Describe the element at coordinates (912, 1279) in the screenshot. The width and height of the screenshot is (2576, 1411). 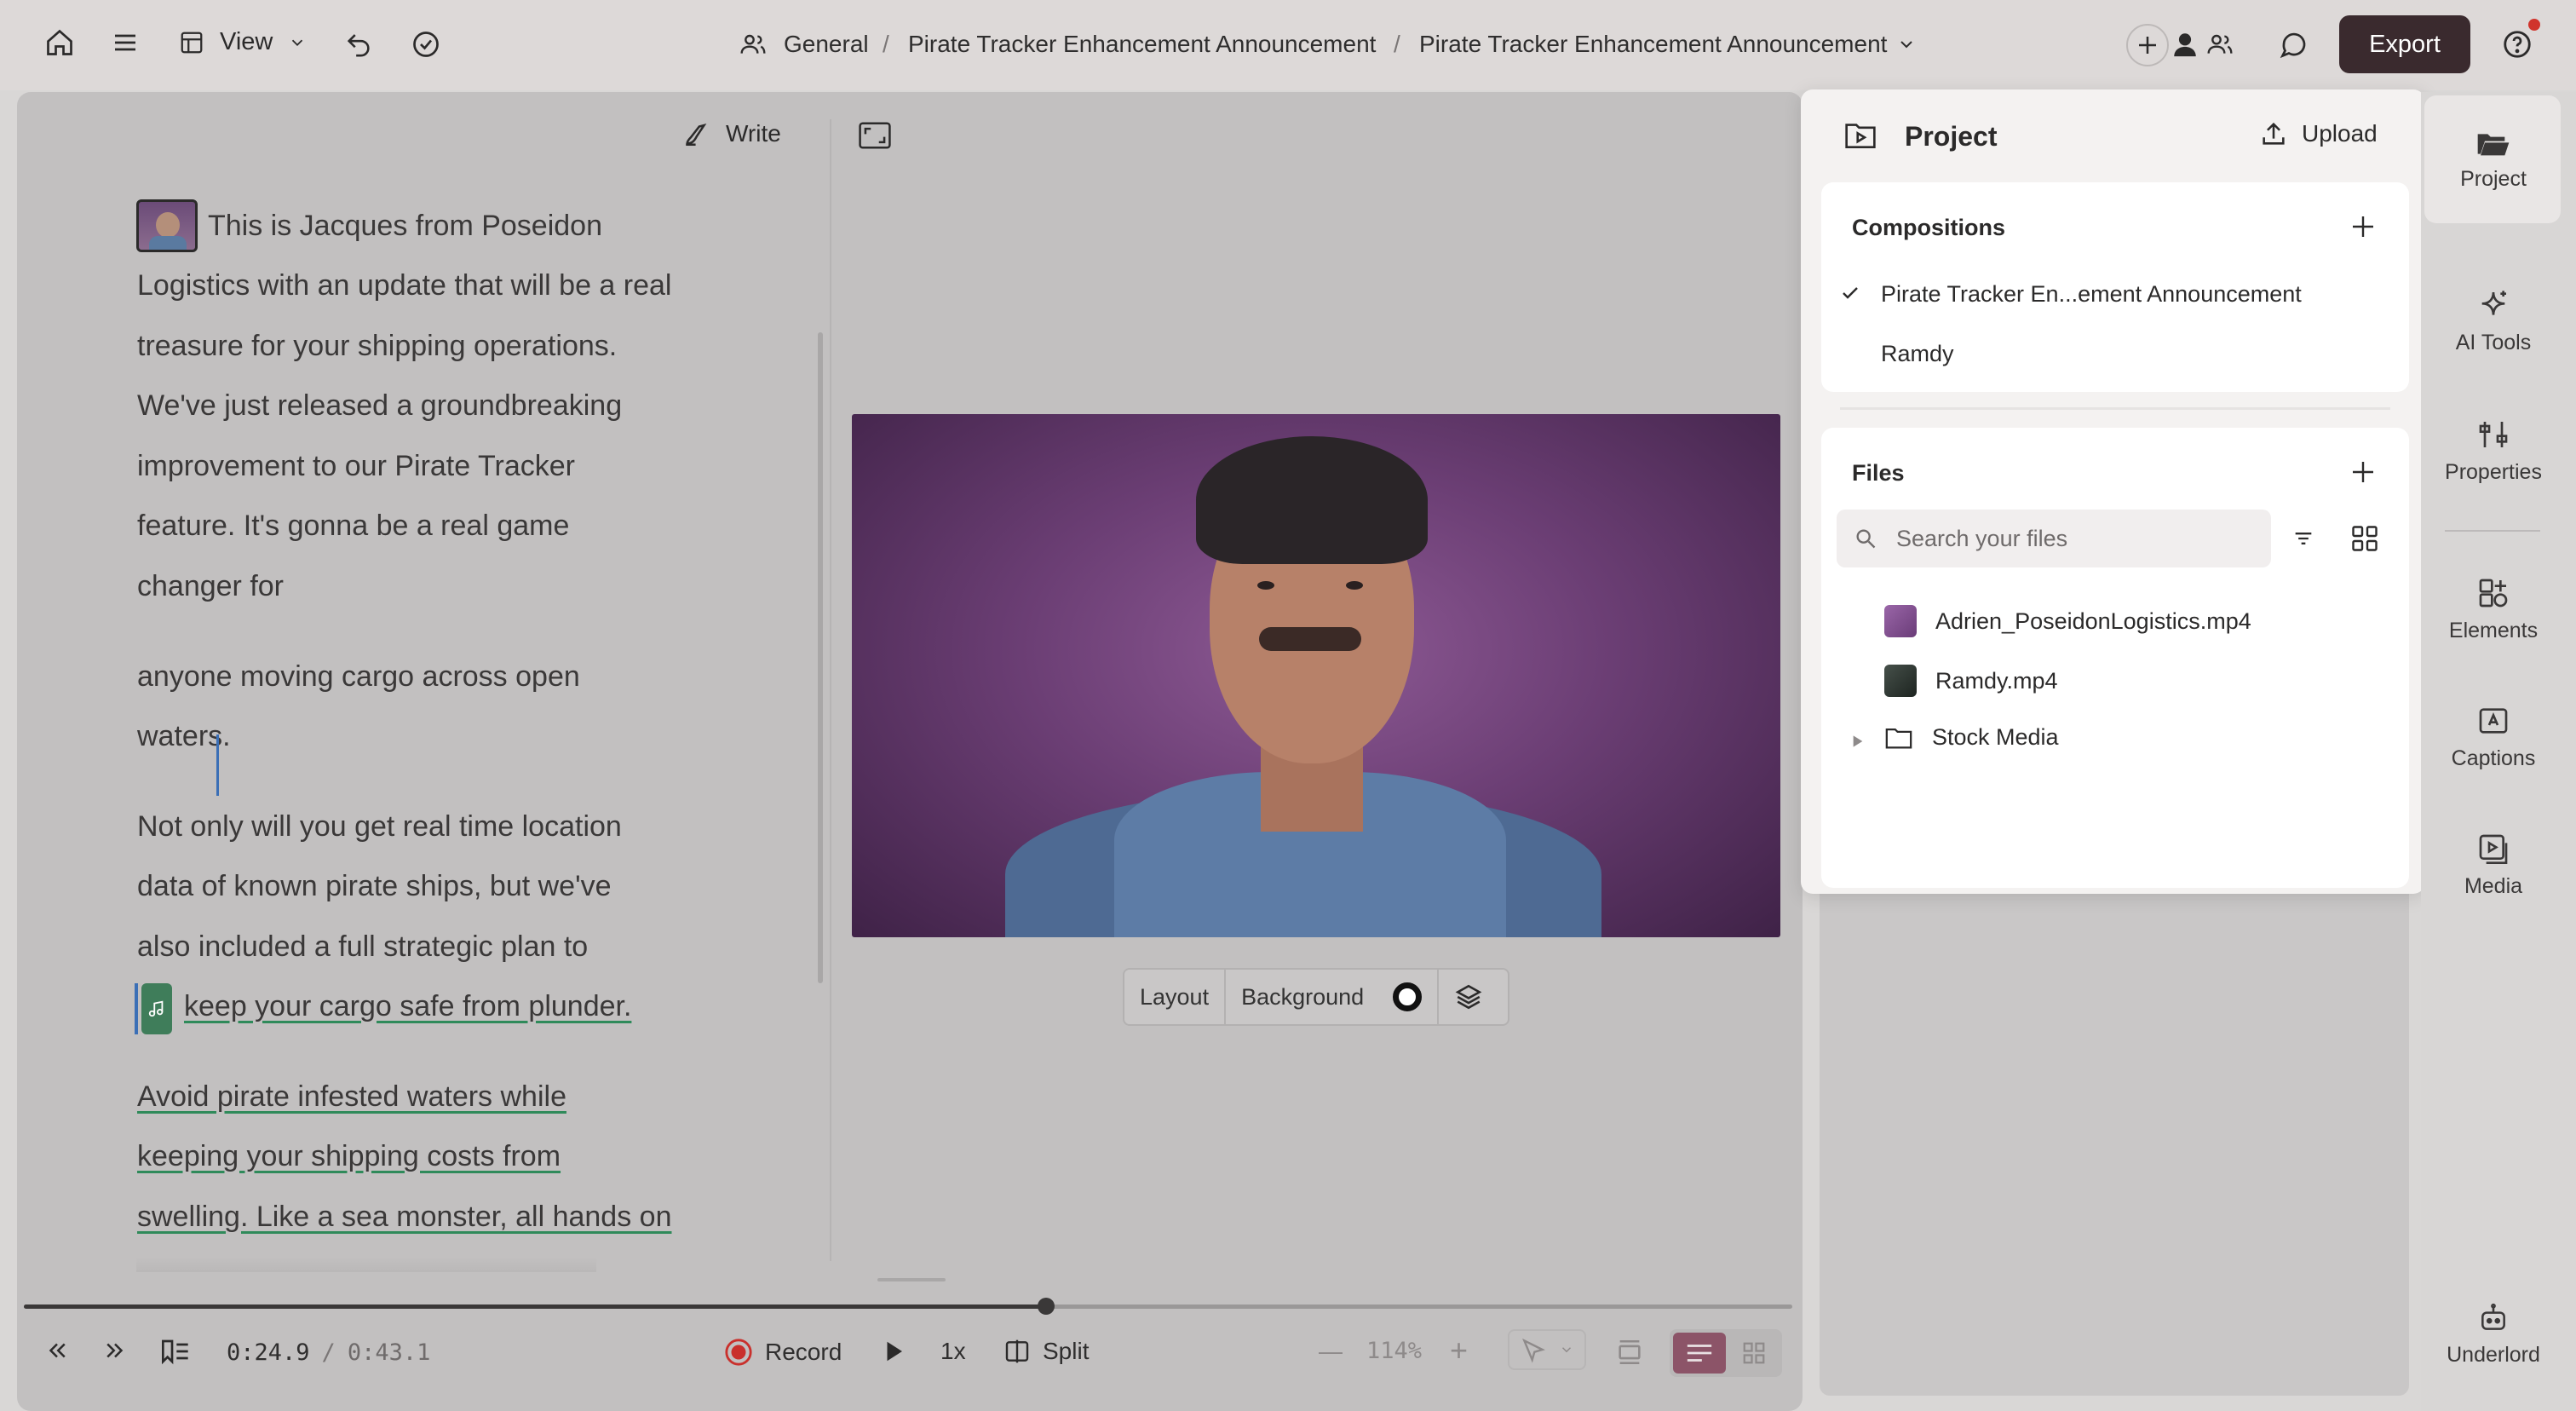
I see `resize-handle` at that location.